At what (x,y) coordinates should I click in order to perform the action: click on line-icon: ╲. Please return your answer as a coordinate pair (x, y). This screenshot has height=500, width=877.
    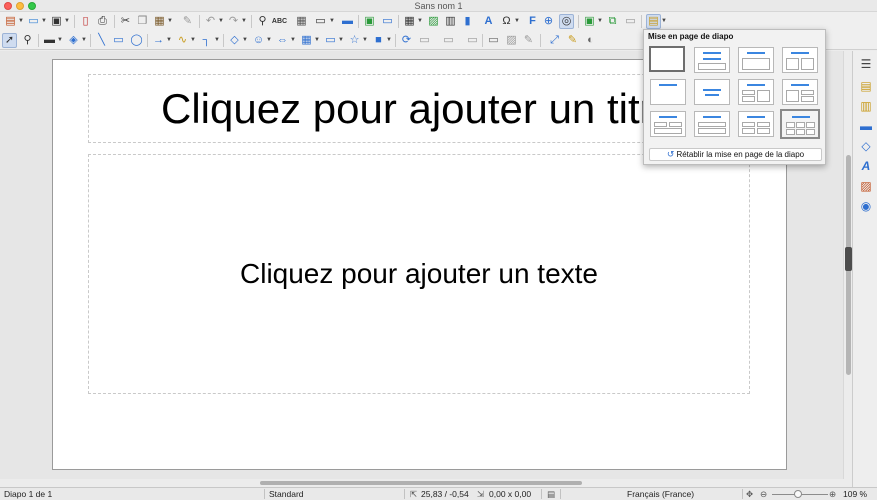
    Looking at the image, I should click on (101, 40).